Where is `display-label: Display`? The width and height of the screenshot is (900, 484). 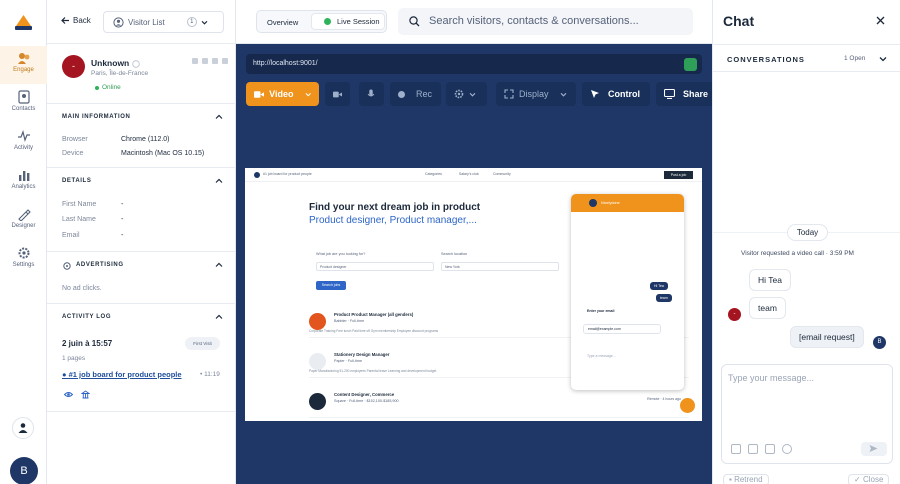
display-label: Display is located at coordinates (534, 94).